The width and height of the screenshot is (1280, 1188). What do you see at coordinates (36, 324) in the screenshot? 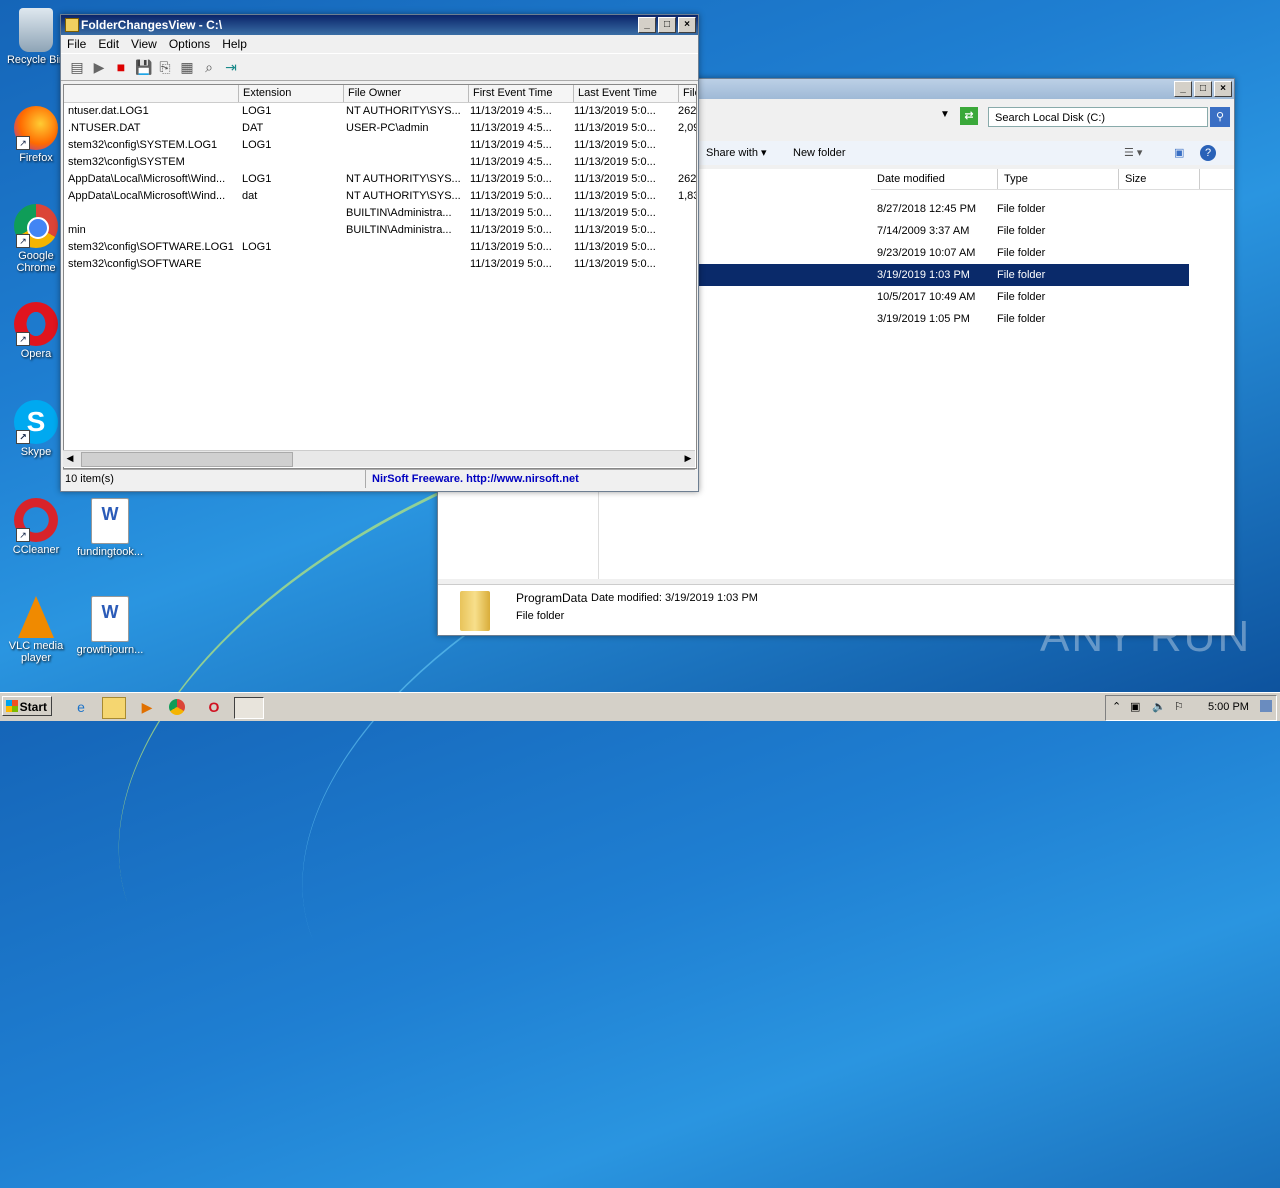
I see `opera-icon: ↗` at bounding box center [36, 324].